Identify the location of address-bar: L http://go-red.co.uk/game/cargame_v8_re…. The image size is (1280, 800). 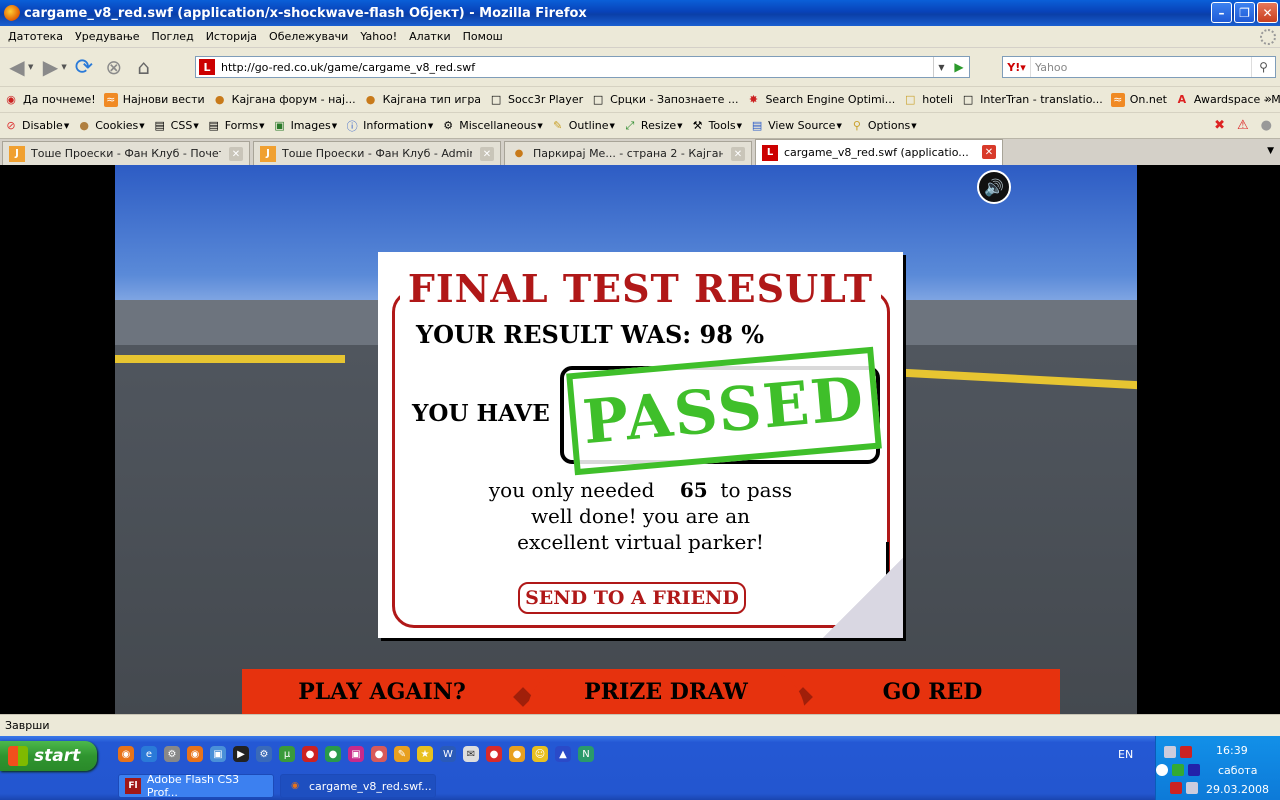
(582, 67).